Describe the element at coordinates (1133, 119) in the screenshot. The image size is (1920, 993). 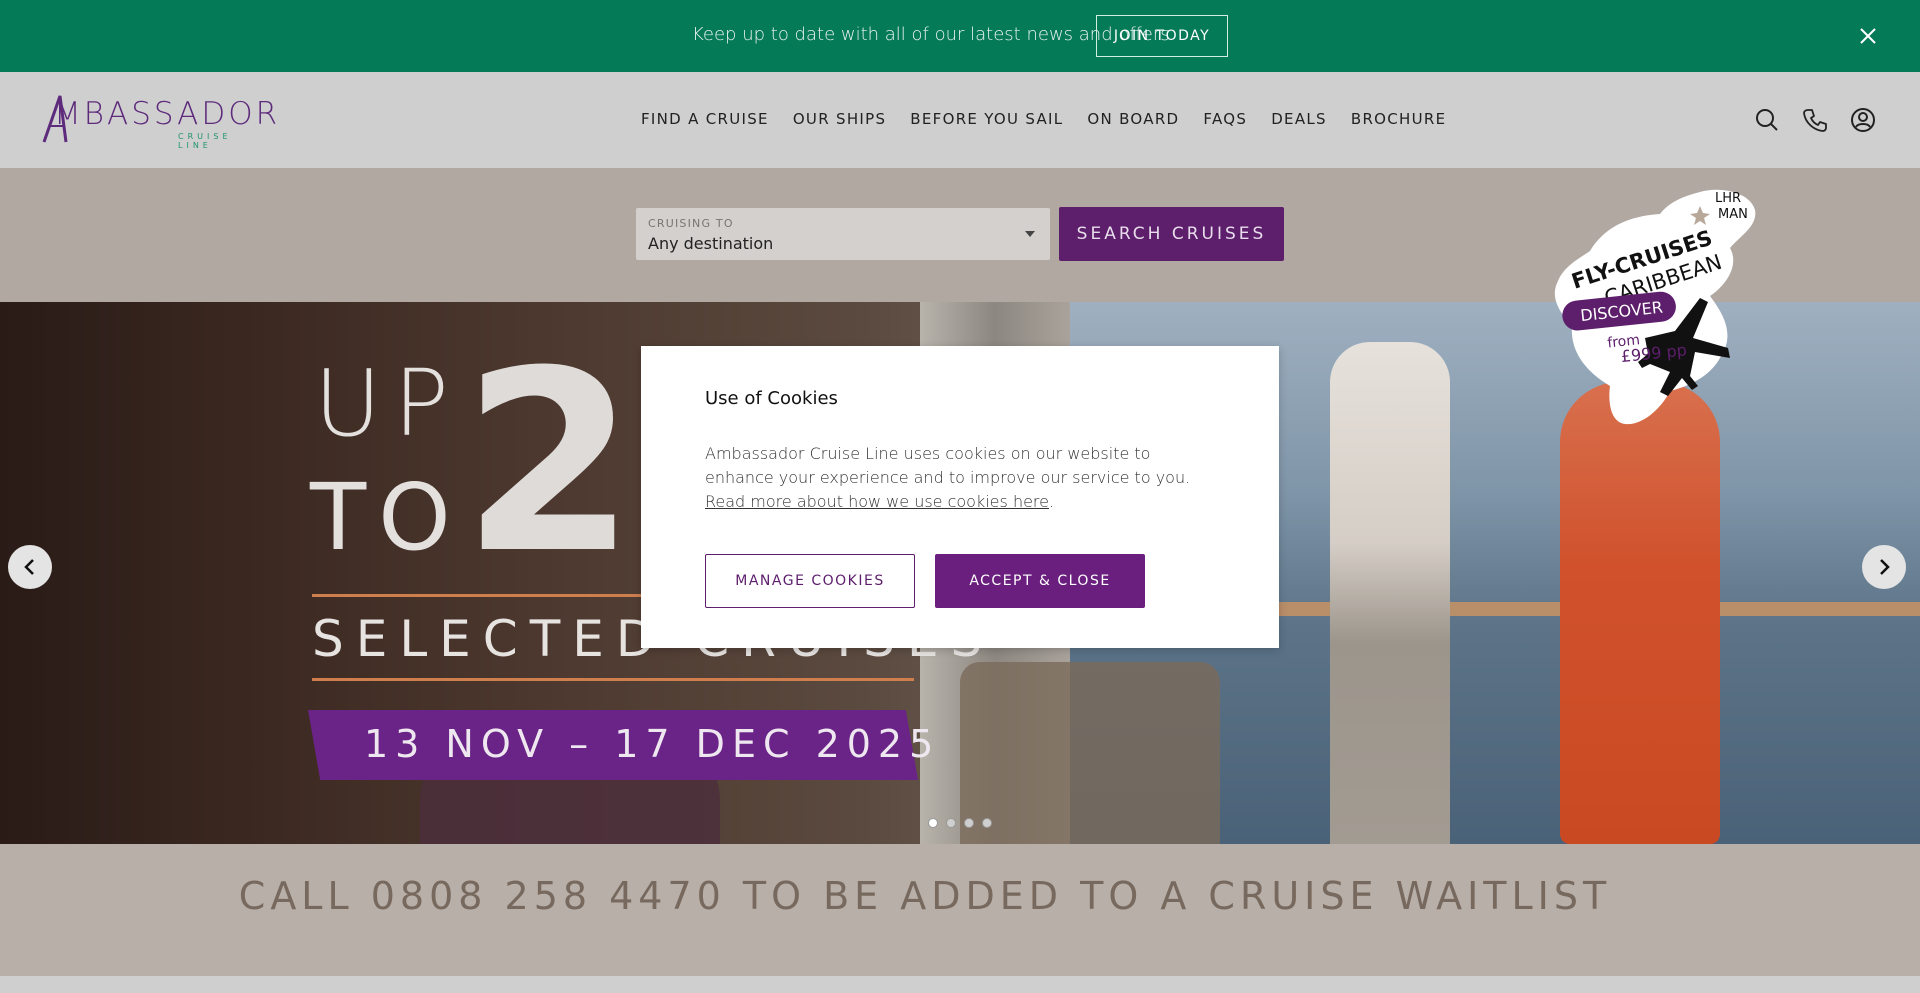
I see `nav-on-board: ON BOARD` at that location.